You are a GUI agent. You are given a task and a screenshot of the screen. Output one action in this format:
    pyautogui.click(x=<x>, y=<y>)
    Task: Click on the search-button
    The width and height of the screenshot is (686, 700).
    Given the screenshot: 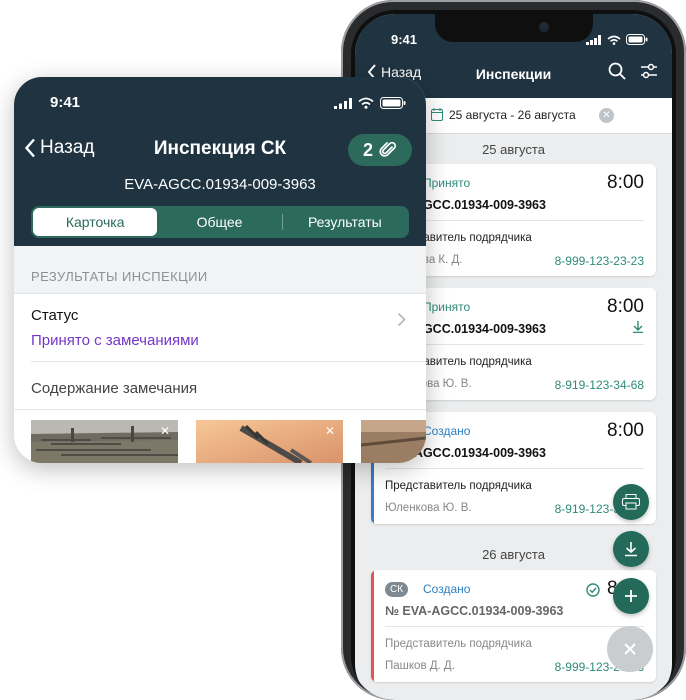 What is the action you would take?
    pyautogui.click(x=617, y=73)
    